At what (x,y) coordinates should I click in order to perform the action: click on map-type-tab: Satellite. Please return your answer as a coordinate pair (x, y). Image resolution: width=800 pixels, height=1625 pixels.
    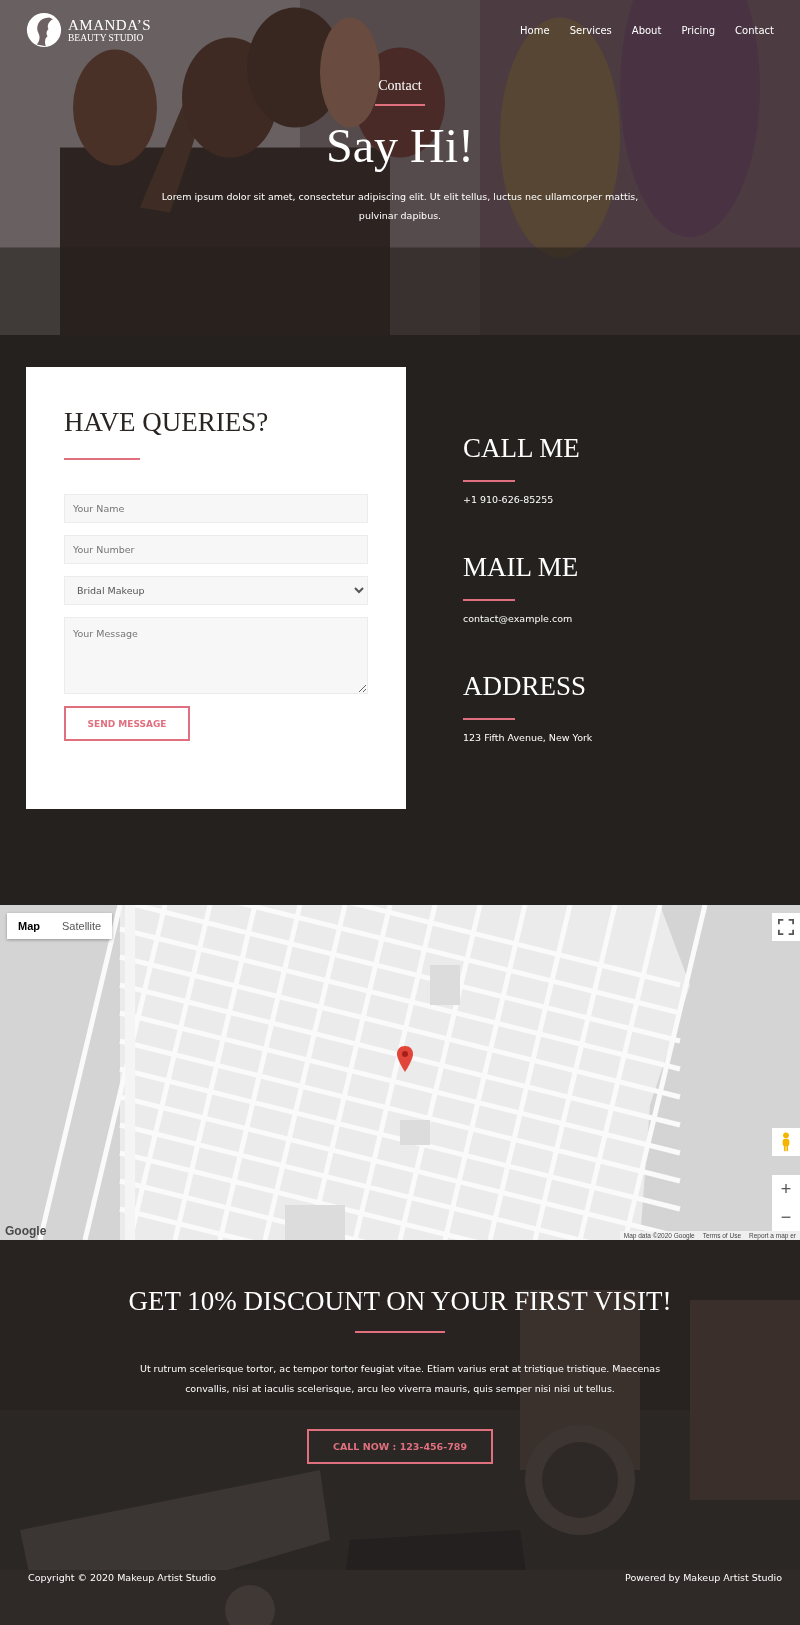
    Looking at the image, I should click on (82, 926).